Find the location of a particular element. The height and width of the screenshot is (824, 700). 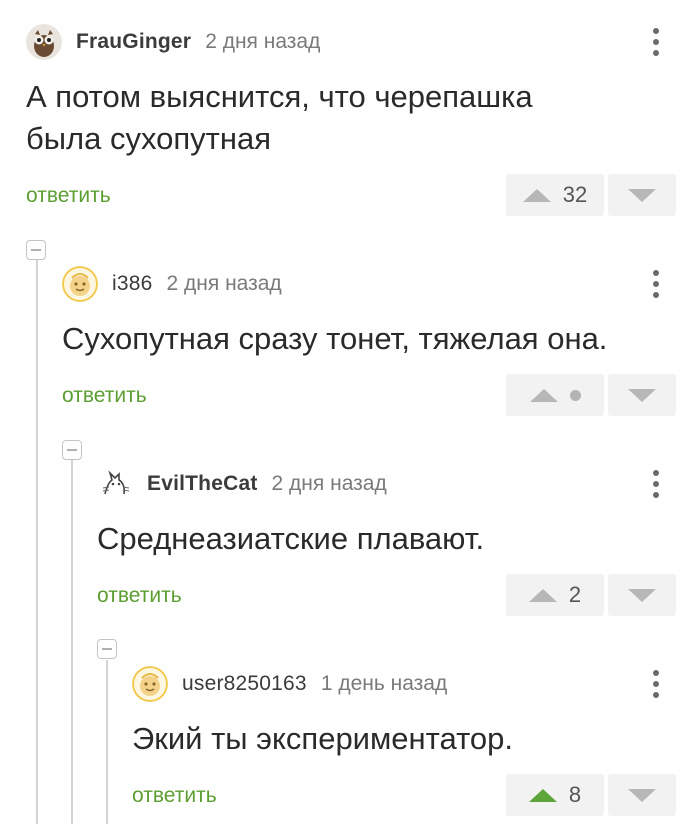

comment-header: i386 2 дня назад is located at coordinates (172, 284).